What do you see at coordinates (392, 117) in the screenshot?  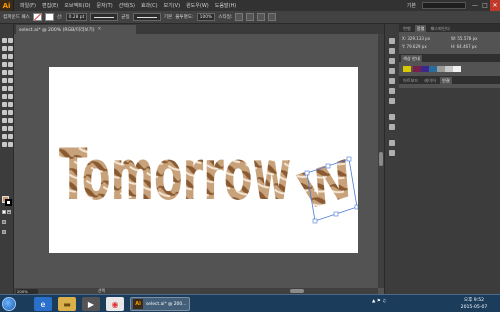 I see `appearance-panel-icon` at bounding box center [392, 117].